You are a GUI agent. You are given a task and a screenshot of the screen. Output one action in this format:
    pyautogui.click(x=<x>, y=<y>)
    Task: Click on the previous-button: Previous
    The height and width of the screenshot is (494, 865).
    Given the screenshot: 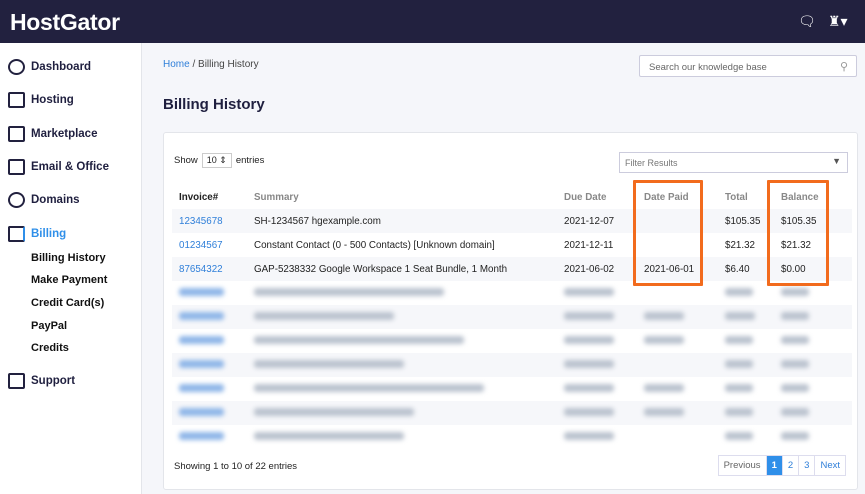 What is the action you would take?
    pyautogui.click(x=742, y=465)
    